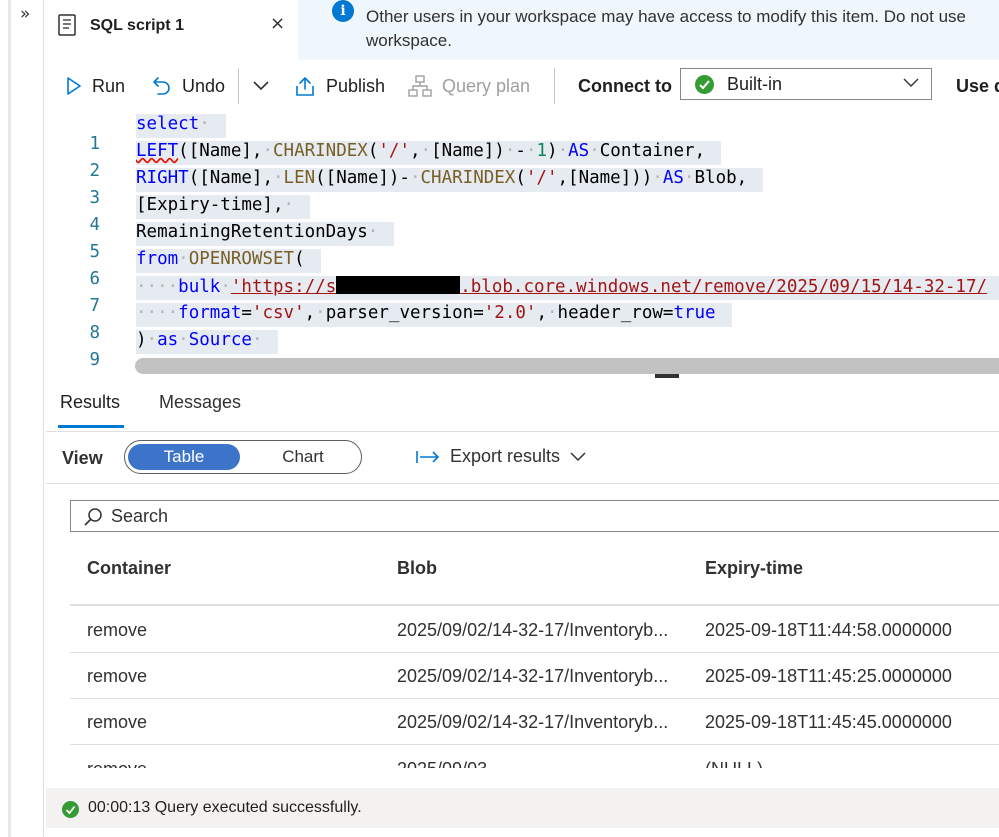 This screenshot has width=999, height=837. What do you see at coordinates (303, 457) in the screenshot?
I see `view-chart-option: Chart` at bounding box center [303, 457].